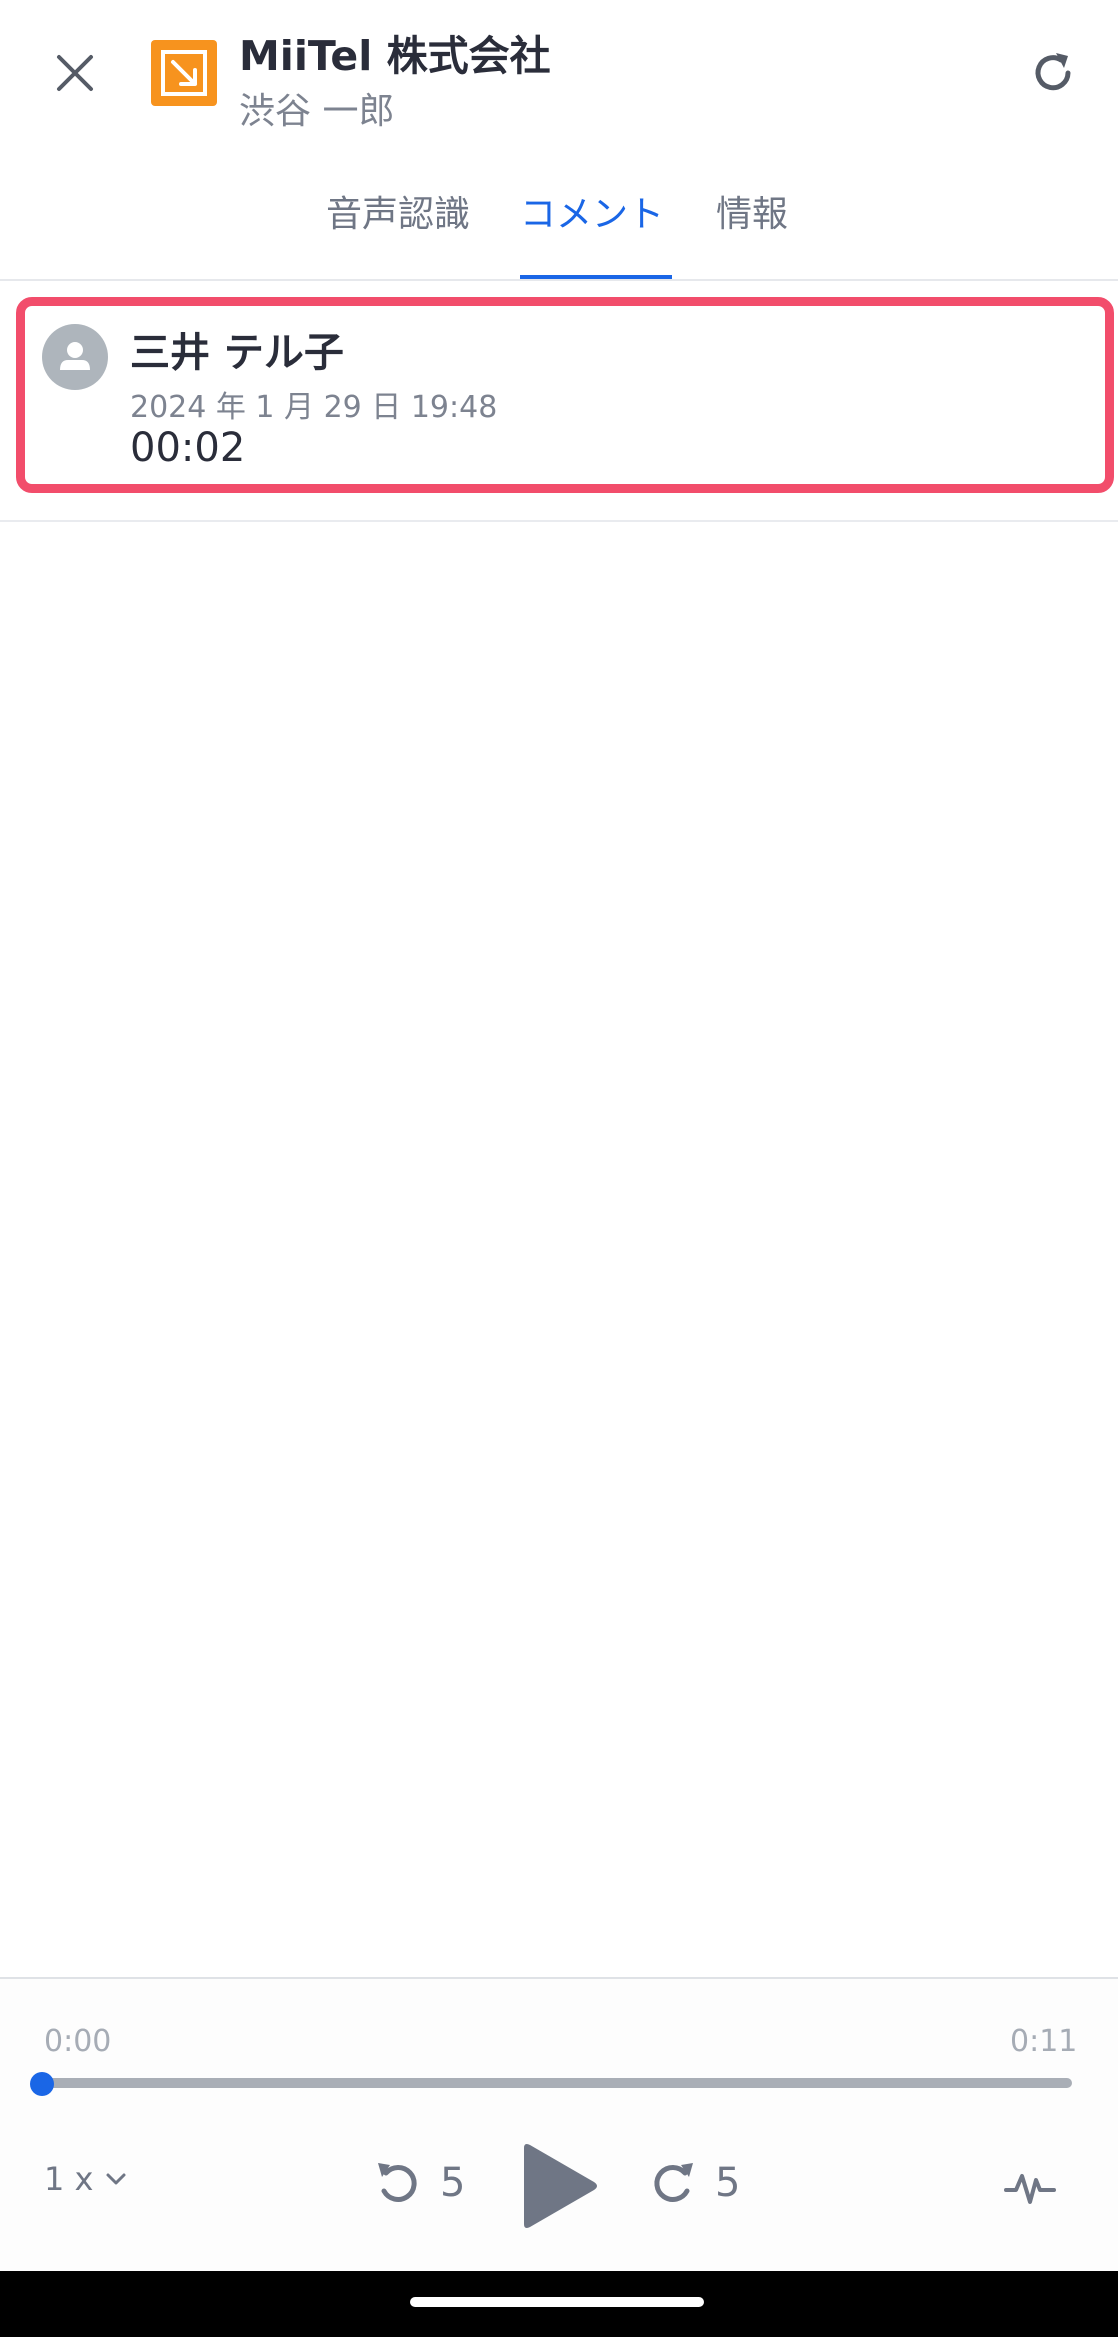 The width and height of the screenshot is (1118, 2337). Describe the element at coordinates (314, 407) in the screenshot. I see `comment-date: 2024 年 1 月 29 日 19:48` at that location.